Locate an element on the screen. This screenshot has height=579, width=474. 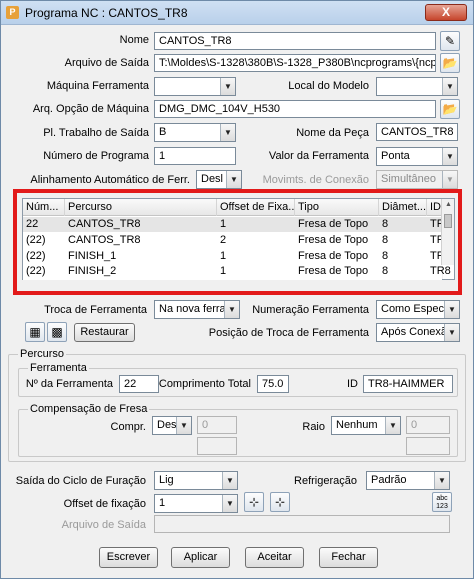
movimentos-conexao-select: Simultâneo ▼ is located at coordinates (417, 179).